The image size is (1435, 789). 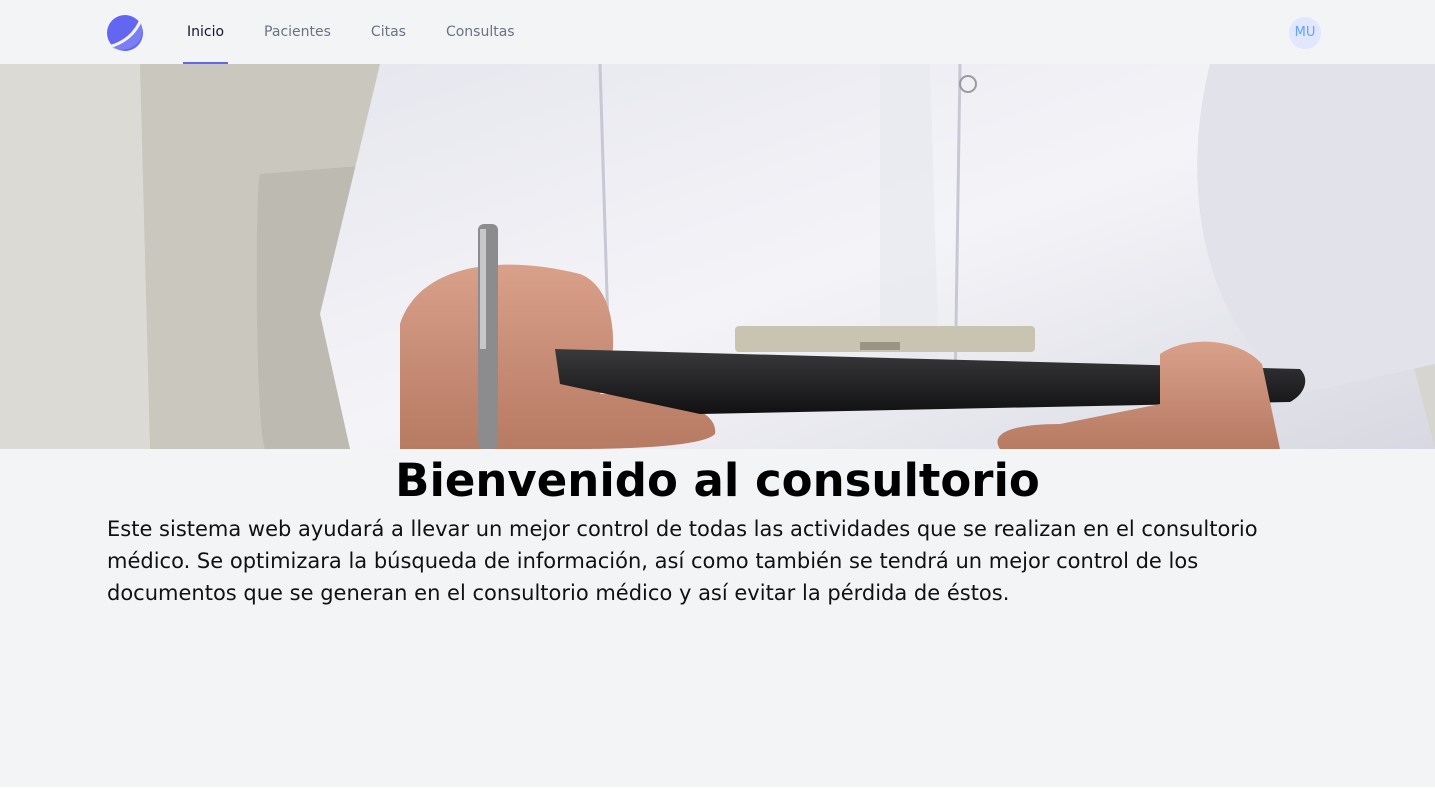 What do you see at coordinates (717, 480) in the screenshot?
I see `page-title: Bienvenido al consultorio` at bounding box center [717, 480].